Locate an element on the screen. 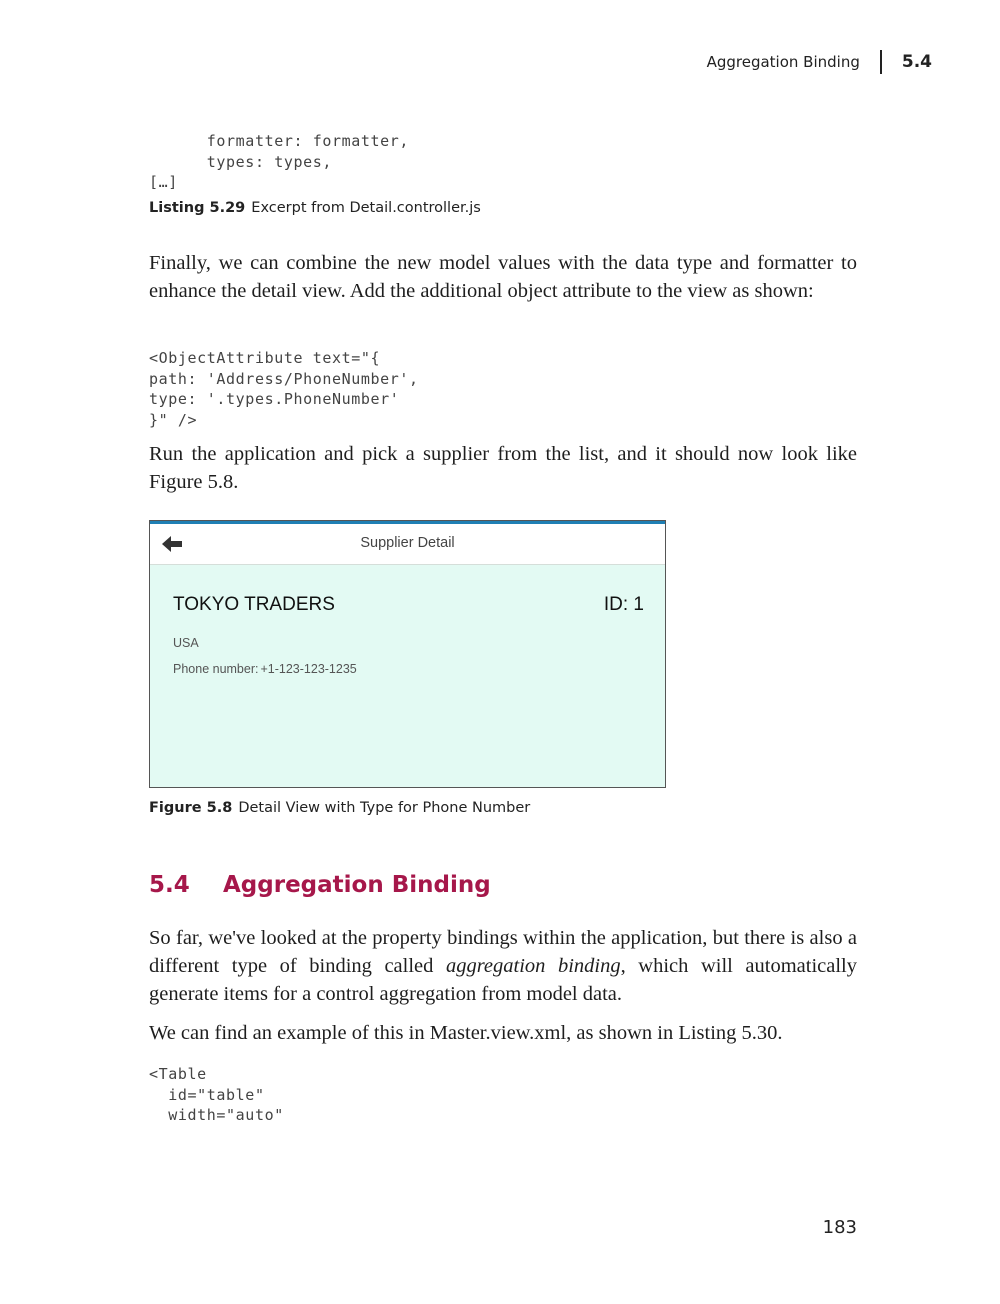 This screenshot has height=1304, width=1000. figure-caption-label: Figure 5.8 is located at coordinates (191, 808).